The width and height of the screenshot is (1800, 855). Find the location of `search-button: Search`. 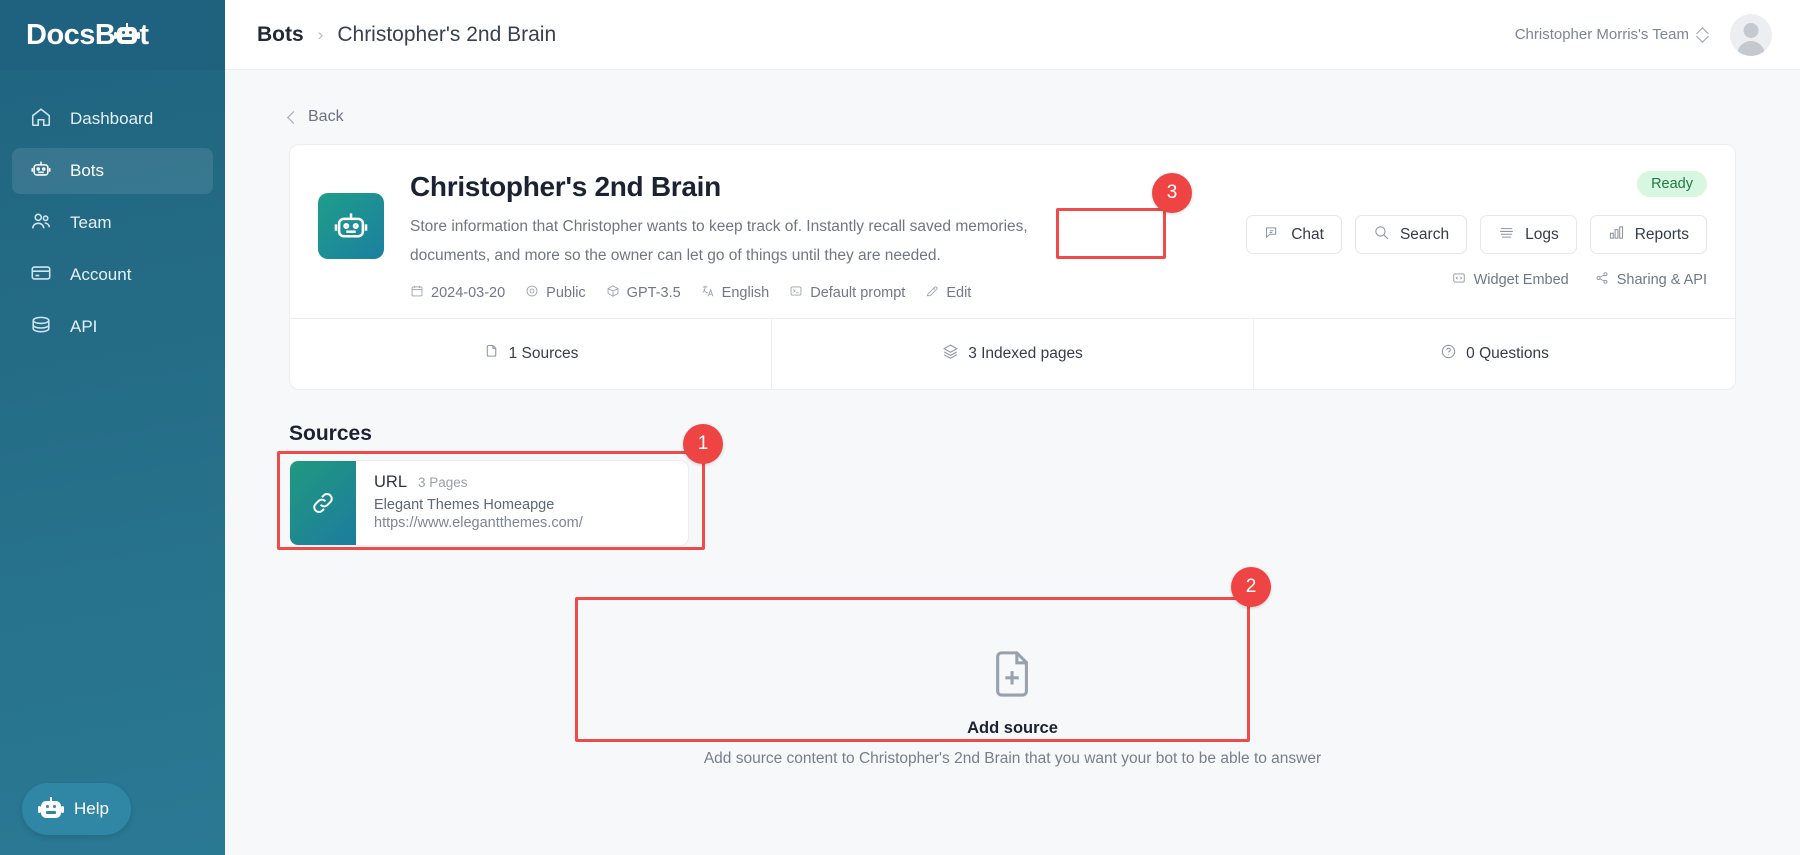

search-button: Search is located at coordinates (1411, 234).